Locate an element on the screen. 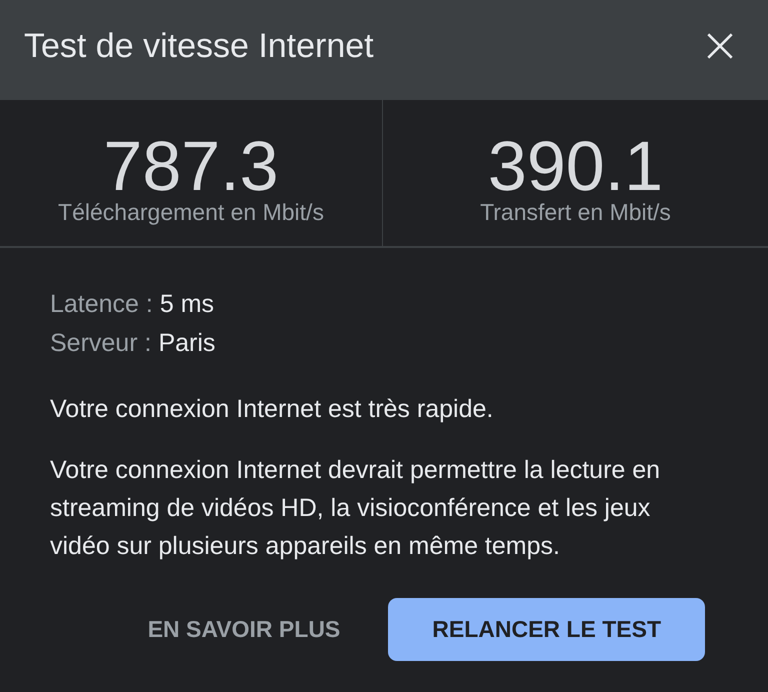 The height and width of the screenshot is (692, 768). speed-label: Transfert en Mbit/s is located at coordinates (575, 212).